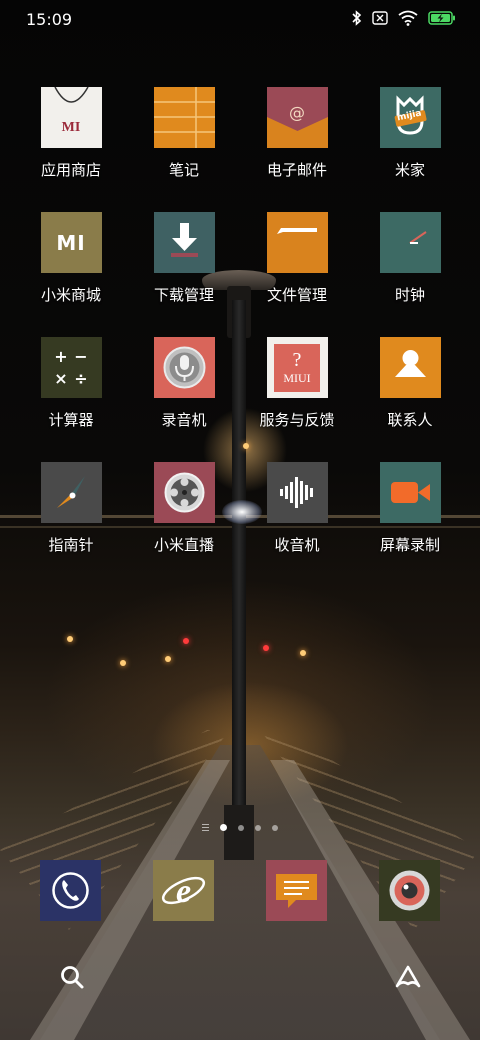  I want to click on message-bubble-icon, so click(296, 891).